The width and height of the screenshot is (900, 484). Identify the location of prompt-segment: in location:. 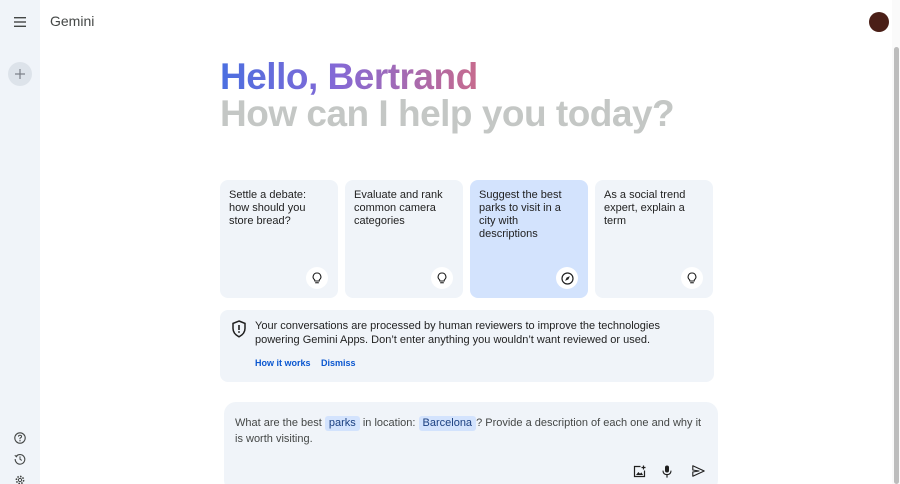
(389, 423).